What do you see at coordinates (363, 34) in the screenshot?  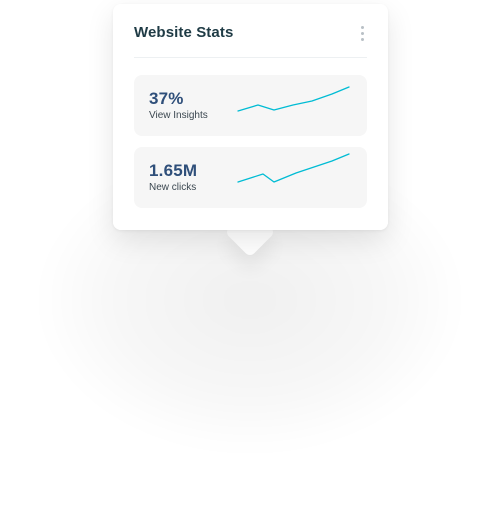 I see `more-vertical-icon` at bounding box center [363, 34].